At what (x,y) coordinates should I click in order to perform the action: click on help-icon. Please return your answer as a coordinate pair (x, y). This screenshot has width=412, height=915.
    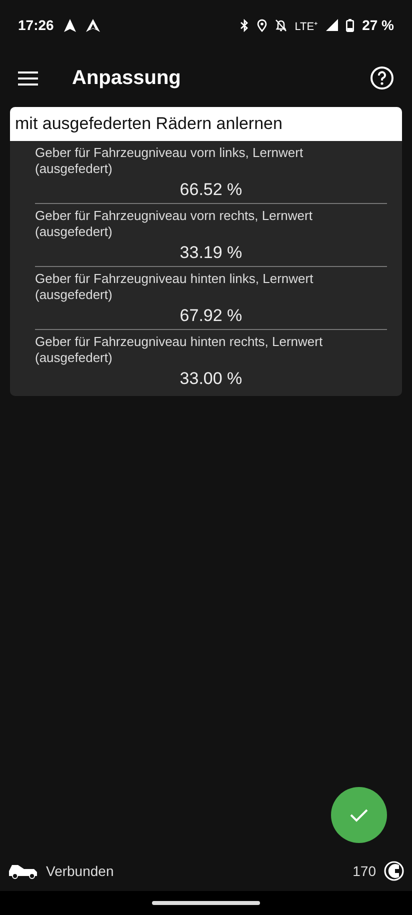
    Looking at the image, I should click on (382, 78).